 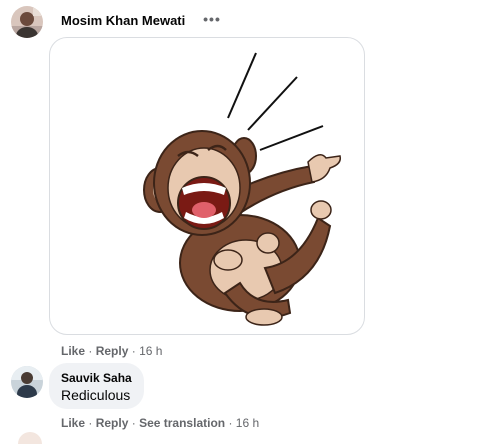 I want to click on comment-author-name: Sauvik Saha, so click(x=96, y=378).